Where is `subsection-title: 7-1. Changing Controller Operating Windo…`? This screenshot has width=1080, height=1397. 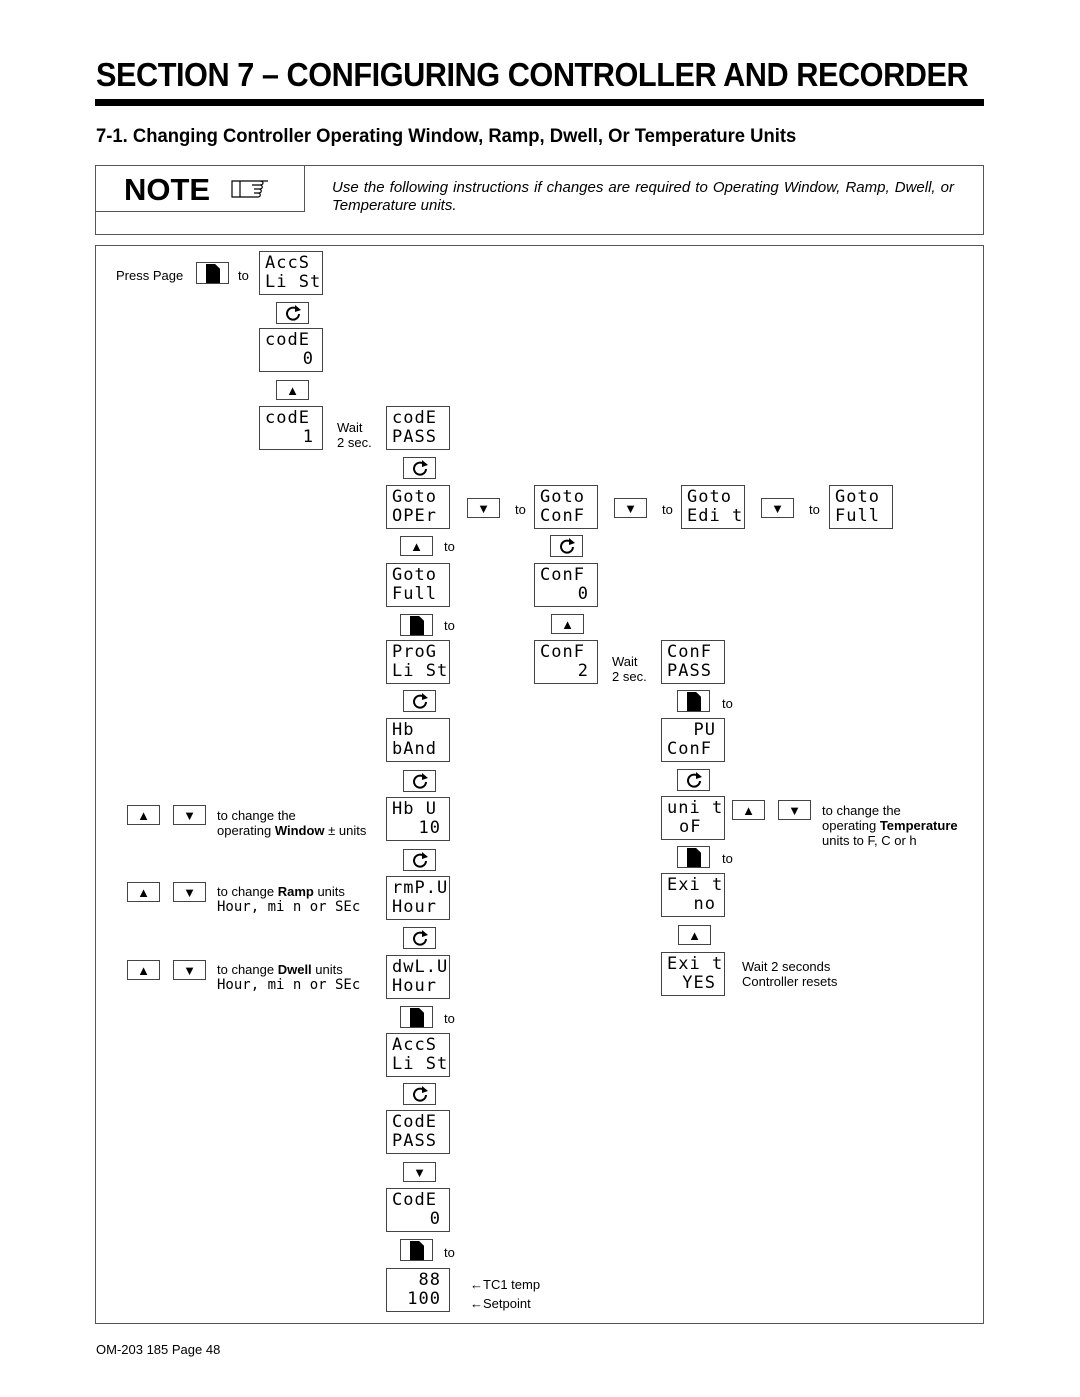 subsection-title: 7-1. Changing Controller Operating Windo… is located at coordinates (446, 136).